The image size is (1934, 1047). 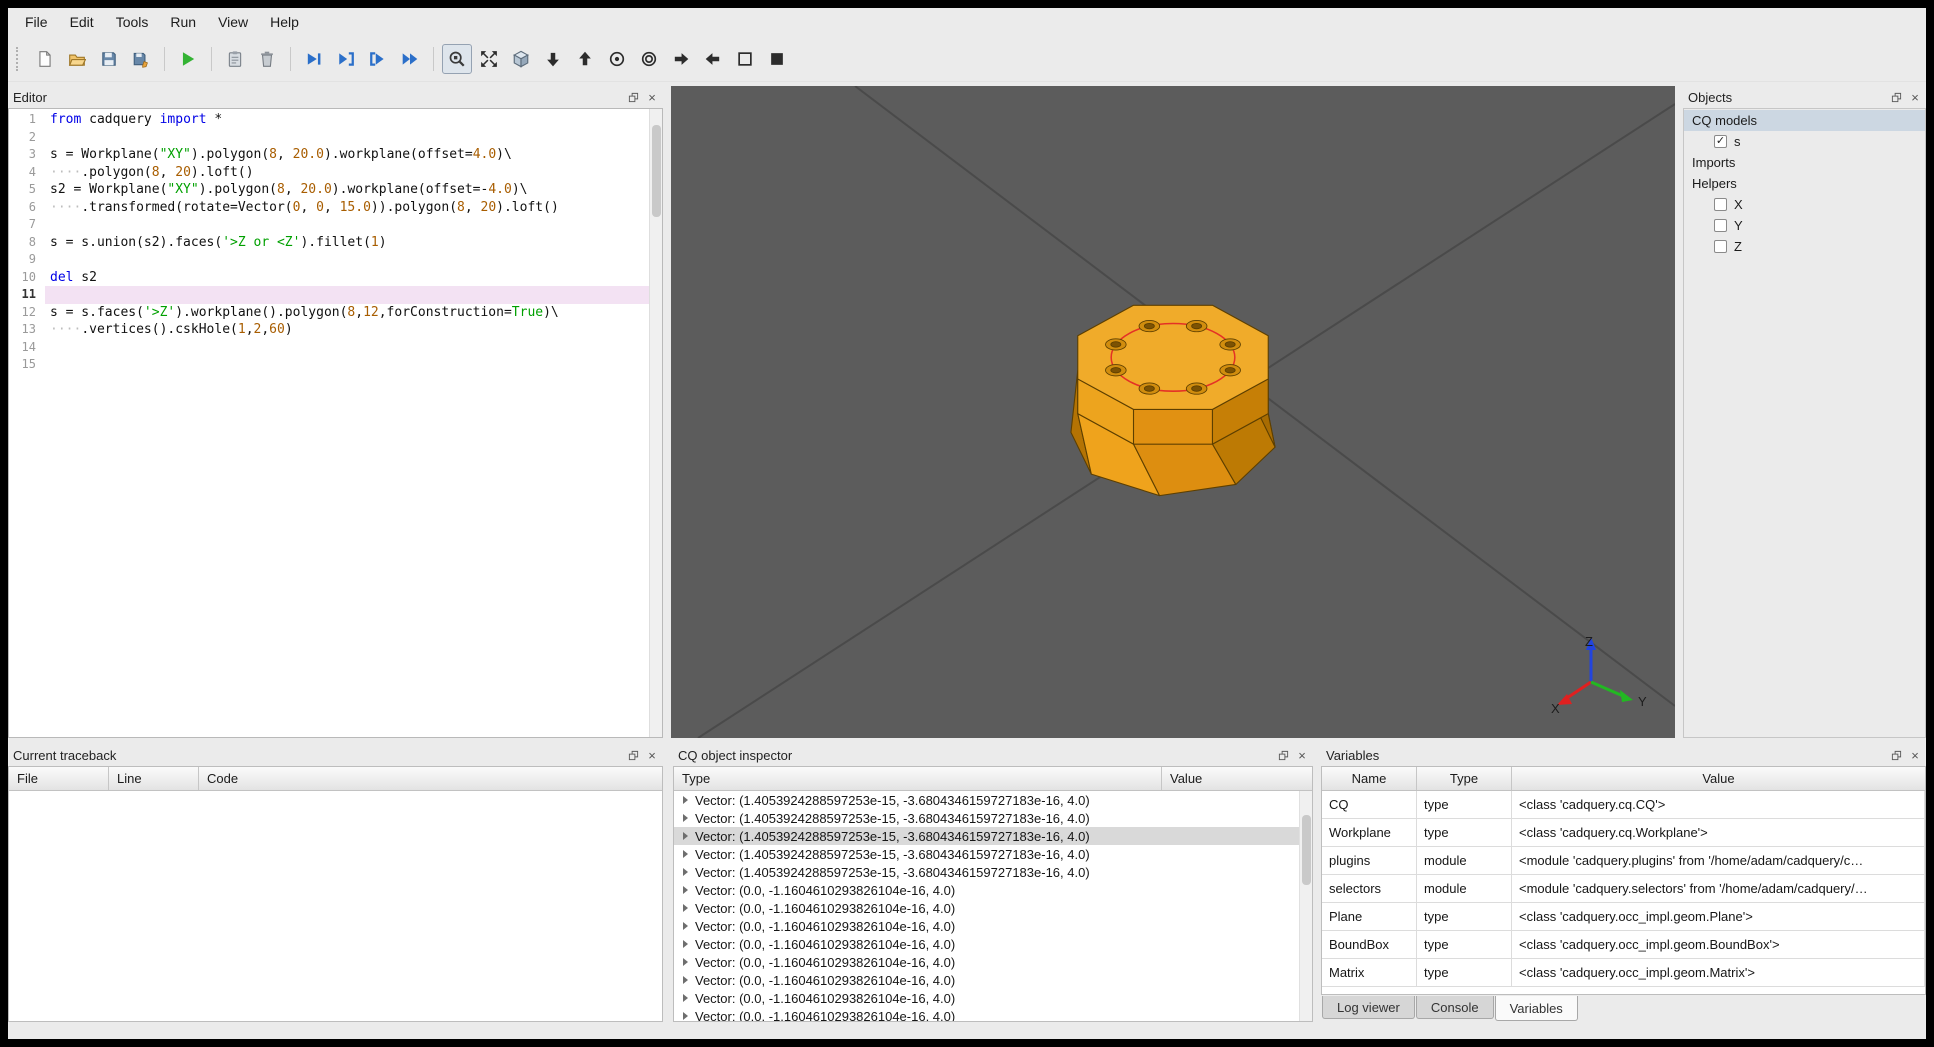 I want to click on code-line-10: 10 del s2, so click(x=329, y=278).